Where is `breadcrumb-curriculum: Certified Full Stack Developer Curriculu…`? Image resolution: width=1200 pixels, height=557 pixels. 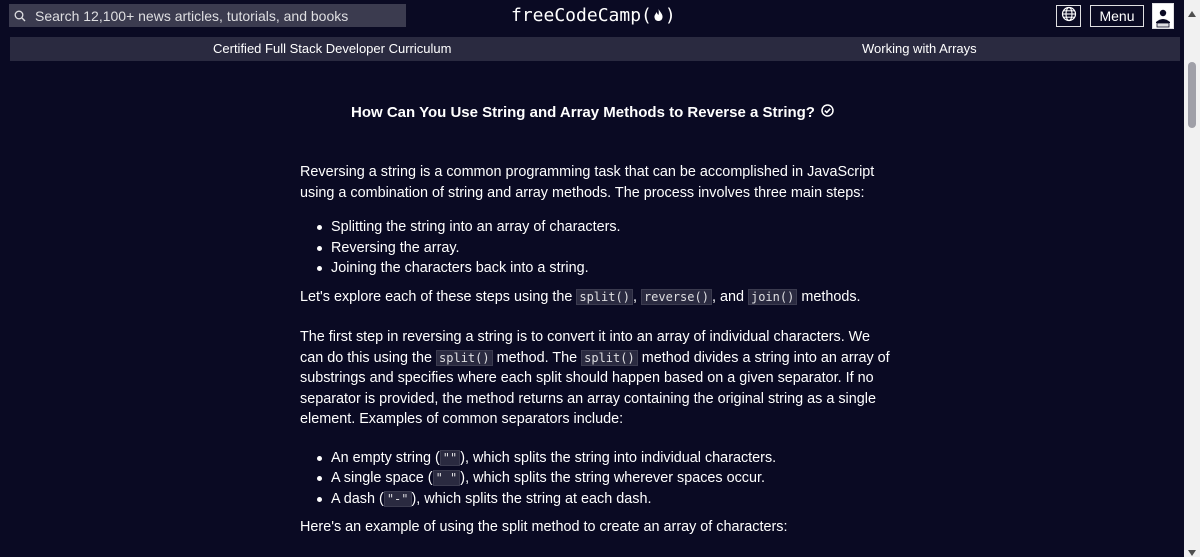
breadcrumb-curriculum: Certified Full Stack Developer Curriculu… is located at coordinates (332, 48).